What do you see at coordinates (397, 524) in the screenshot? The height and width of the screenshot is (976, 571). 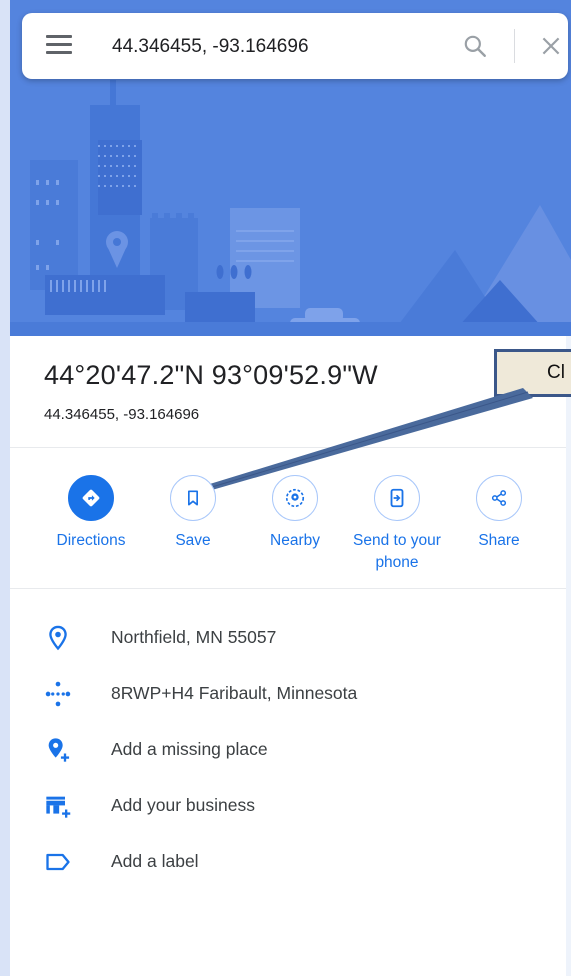 I see `send-to-phone-button: Send to your phone` at bounding box center [397, 524].